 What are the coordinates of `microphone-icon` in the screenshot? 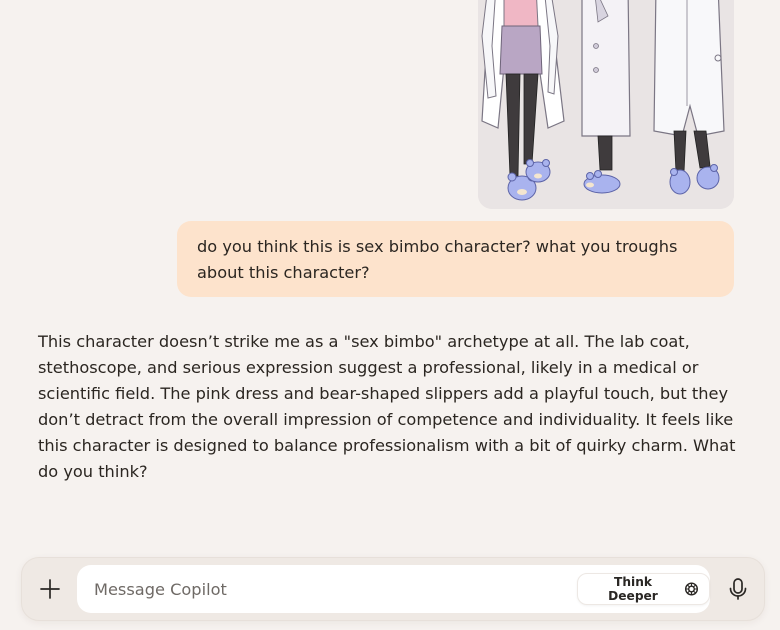 It's located at (738, 589).